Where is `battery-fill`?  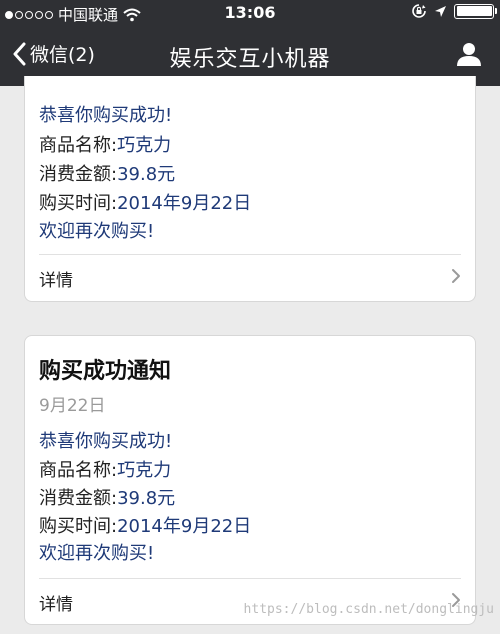
battery-fill is located at coordinates (474, 11).